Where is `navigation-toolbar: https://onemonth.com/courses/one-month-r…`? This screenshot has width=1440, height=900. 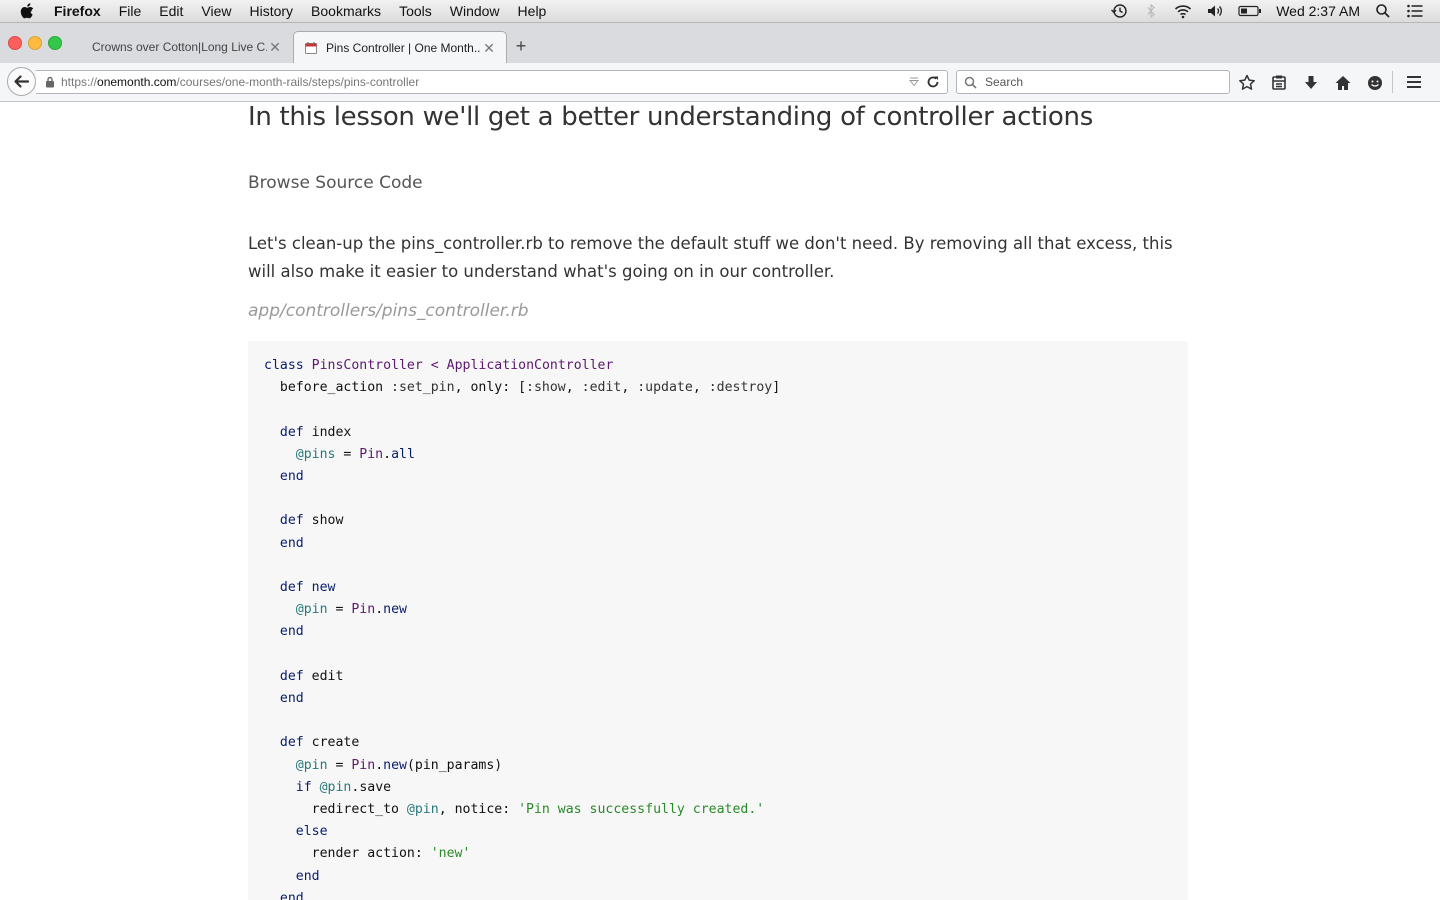
navigation-toolbar: https://onemonth.com/courses/one-month-r… is located at coordinates (720, 82).